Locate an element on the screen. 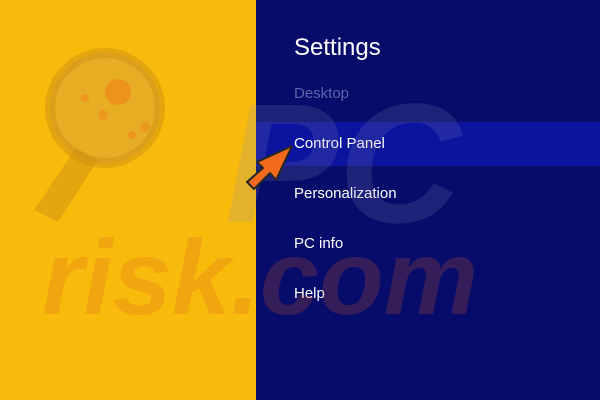 The image size is (600, 400). menu-item-control-panel: Control Panel is located at coordinates (428, 144).